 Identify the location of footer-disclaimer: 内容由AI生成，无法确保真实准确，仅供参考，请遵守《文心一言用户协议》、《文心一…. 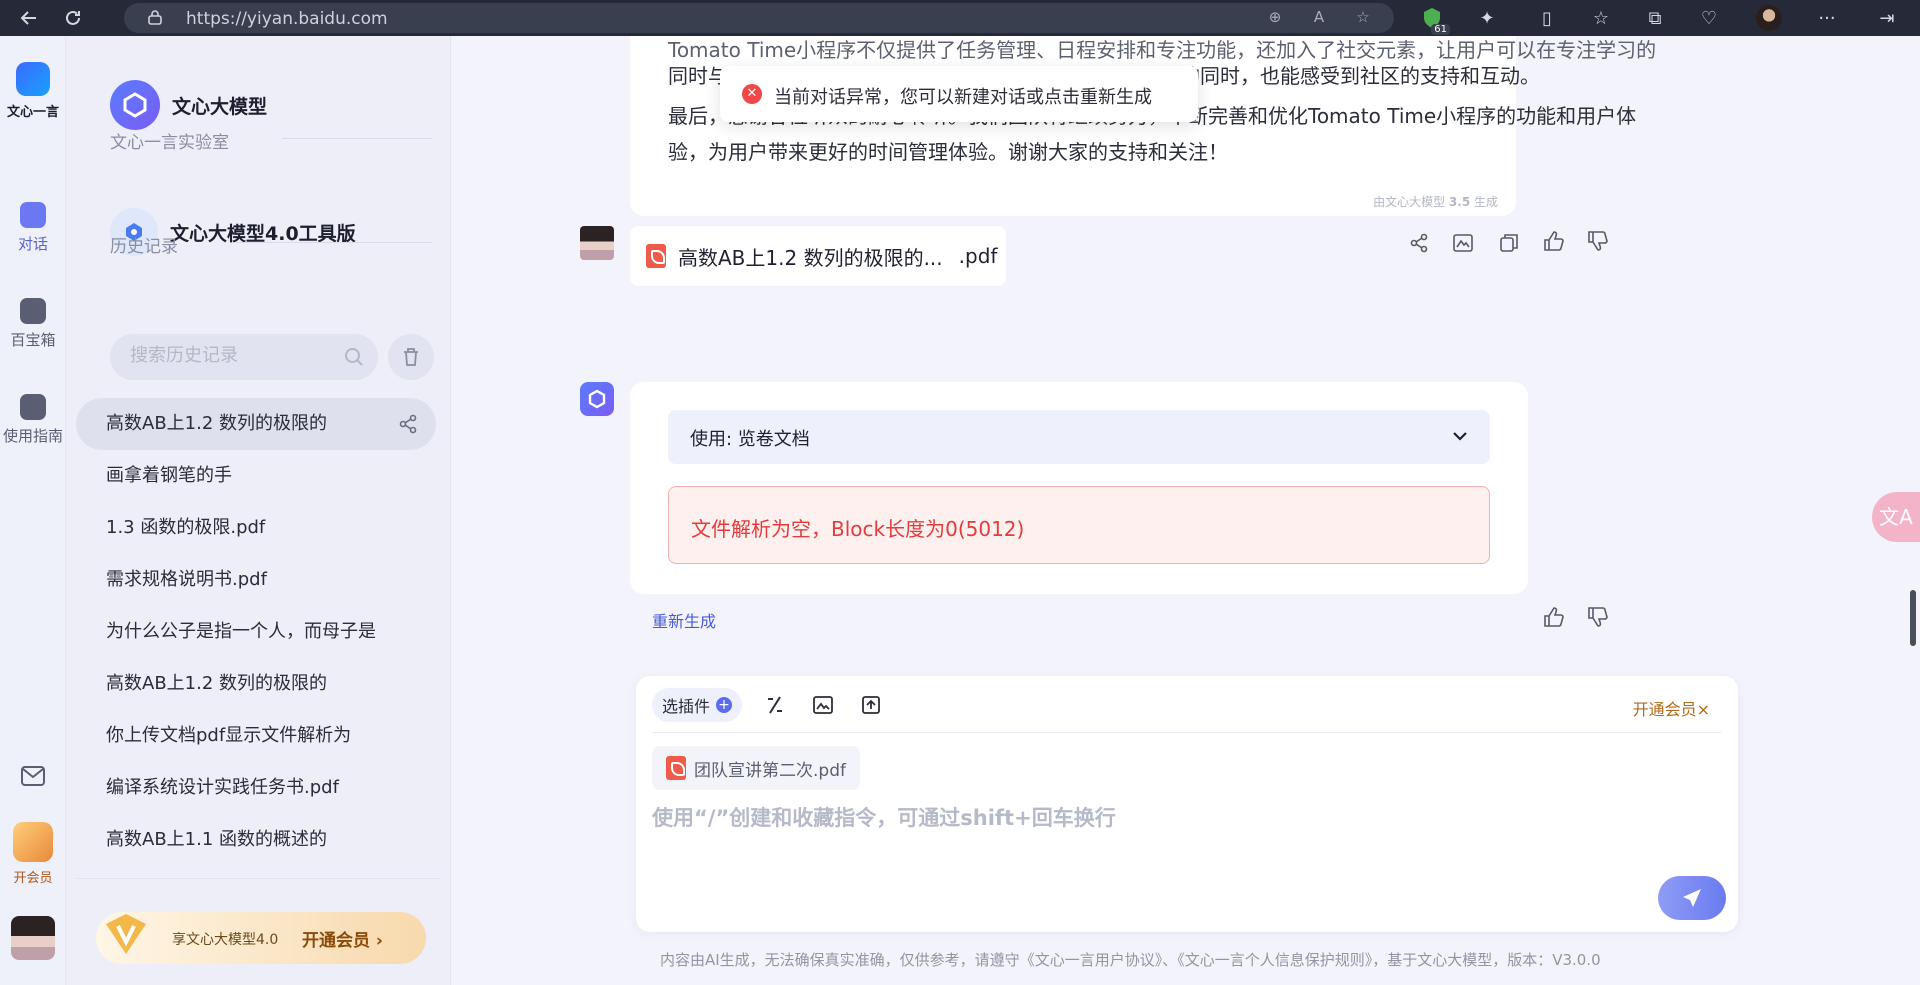
(1130, 960).